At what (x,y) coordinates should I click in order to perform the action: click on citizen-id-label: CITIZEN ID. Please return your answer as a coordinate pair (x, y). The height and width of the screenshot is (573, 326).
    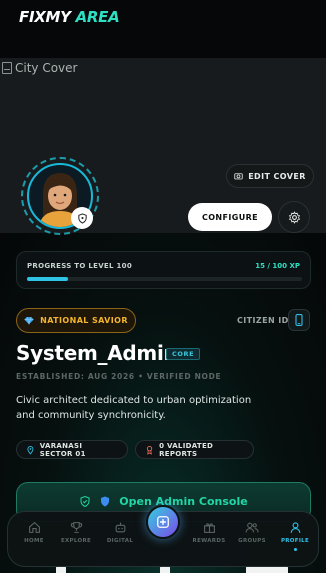
    Looking at the image, I should click on (263, 320).